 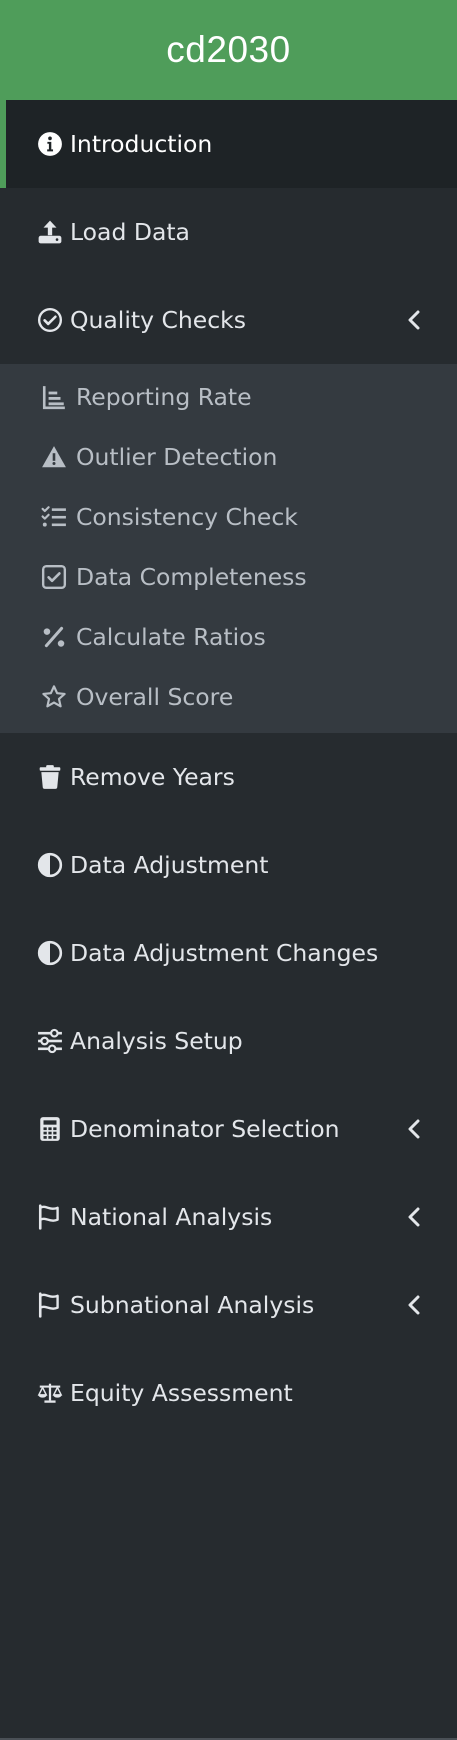 I want to click on check-square-icon, so click(x=54, y=577).